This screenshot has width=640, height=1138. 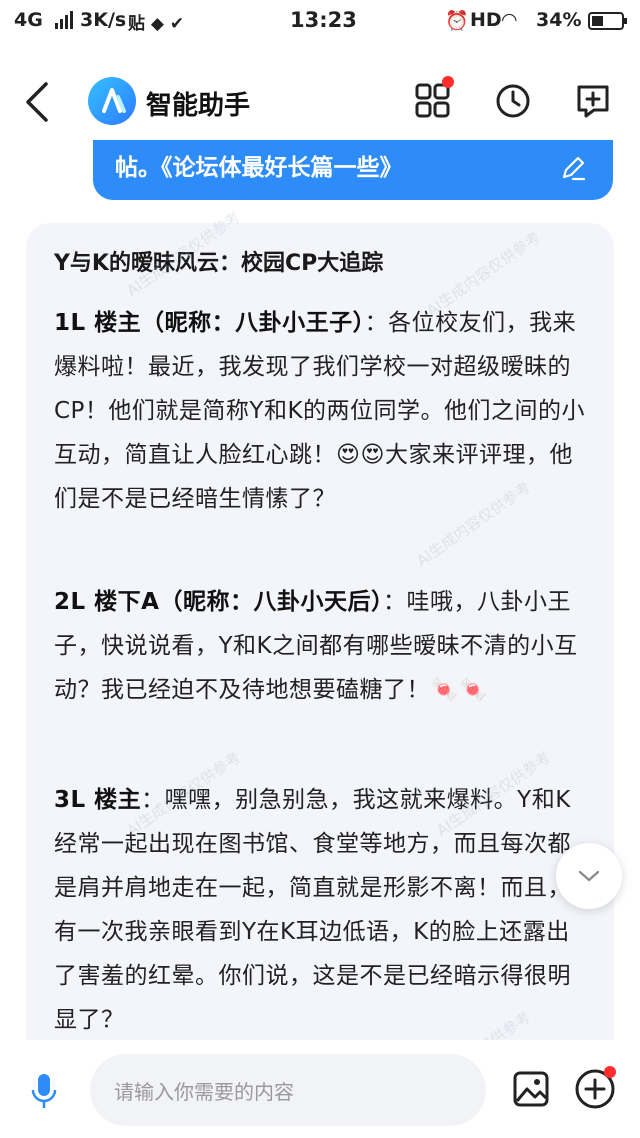 I want to click on assistant-logo, so click(x=112, y=101).